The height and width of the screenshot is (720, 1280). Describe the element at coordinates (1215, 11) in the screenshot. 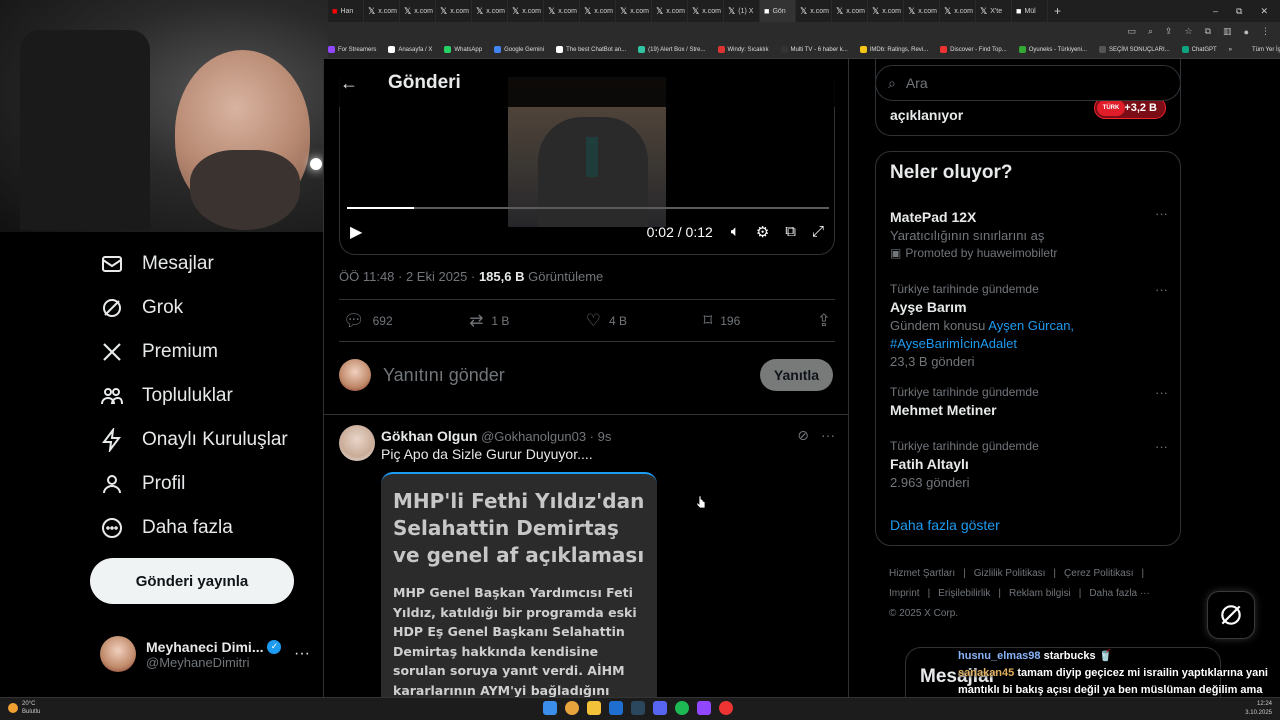

I see `minimize-icon: –` at that location.